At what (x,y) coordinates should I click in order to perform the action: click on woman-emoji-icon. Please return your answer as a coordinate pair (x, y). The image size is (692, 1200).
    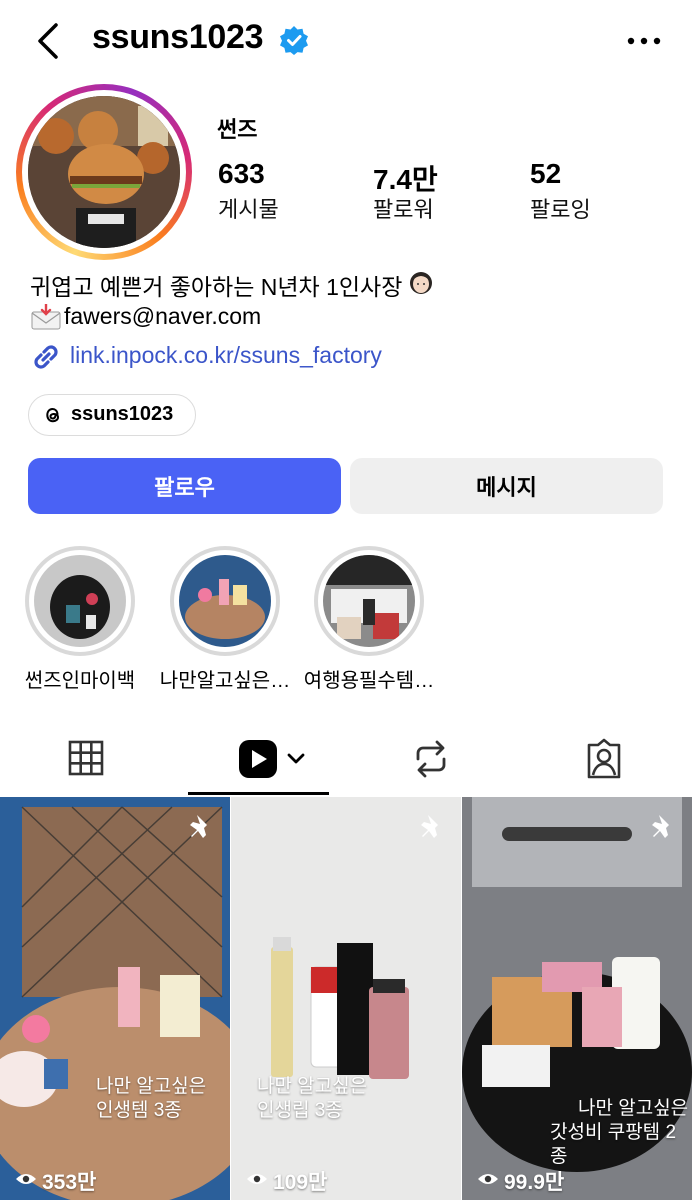
    Looking at the image, I should click on (421, 283).